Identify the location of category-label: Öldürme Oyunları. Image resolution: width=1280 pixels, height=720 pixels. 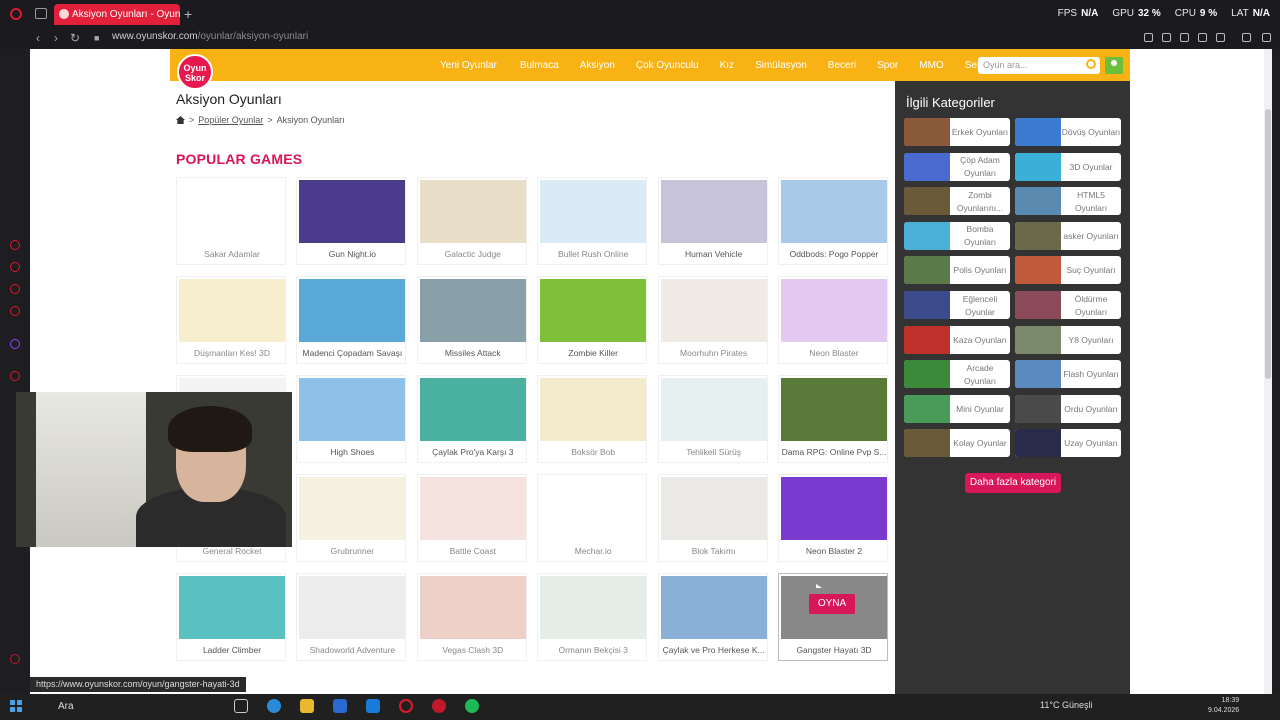
(1091, 305).